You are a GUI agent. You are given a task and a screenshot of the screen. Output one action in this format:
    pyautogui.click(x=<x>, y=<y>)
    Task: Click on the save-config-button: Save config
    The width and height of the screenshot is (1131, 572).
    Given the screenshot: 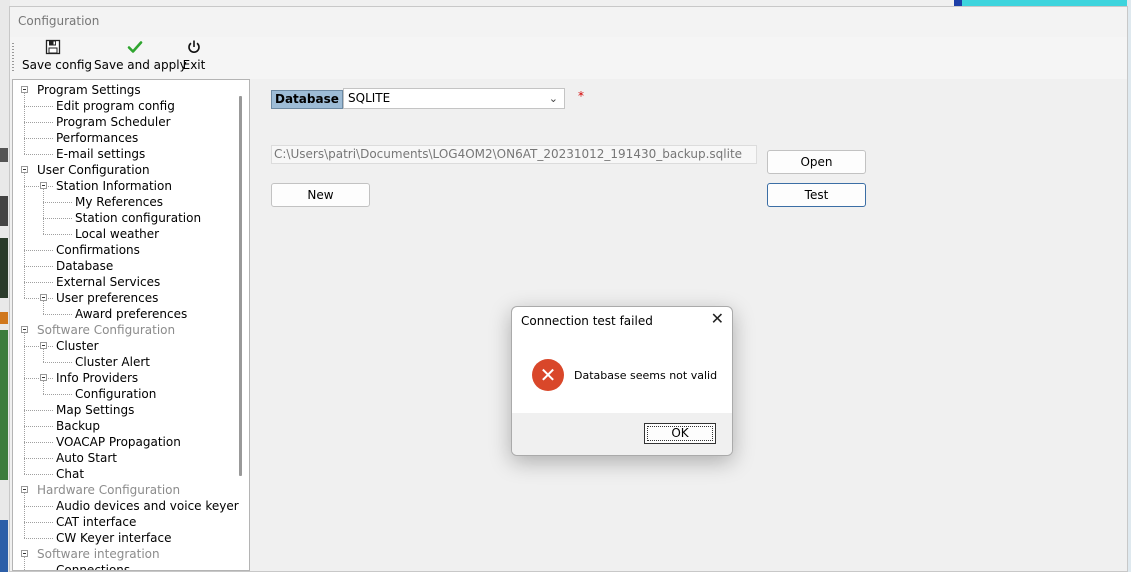 What is the action you would take?
    pyautogui.click(x=57, y=57)
    